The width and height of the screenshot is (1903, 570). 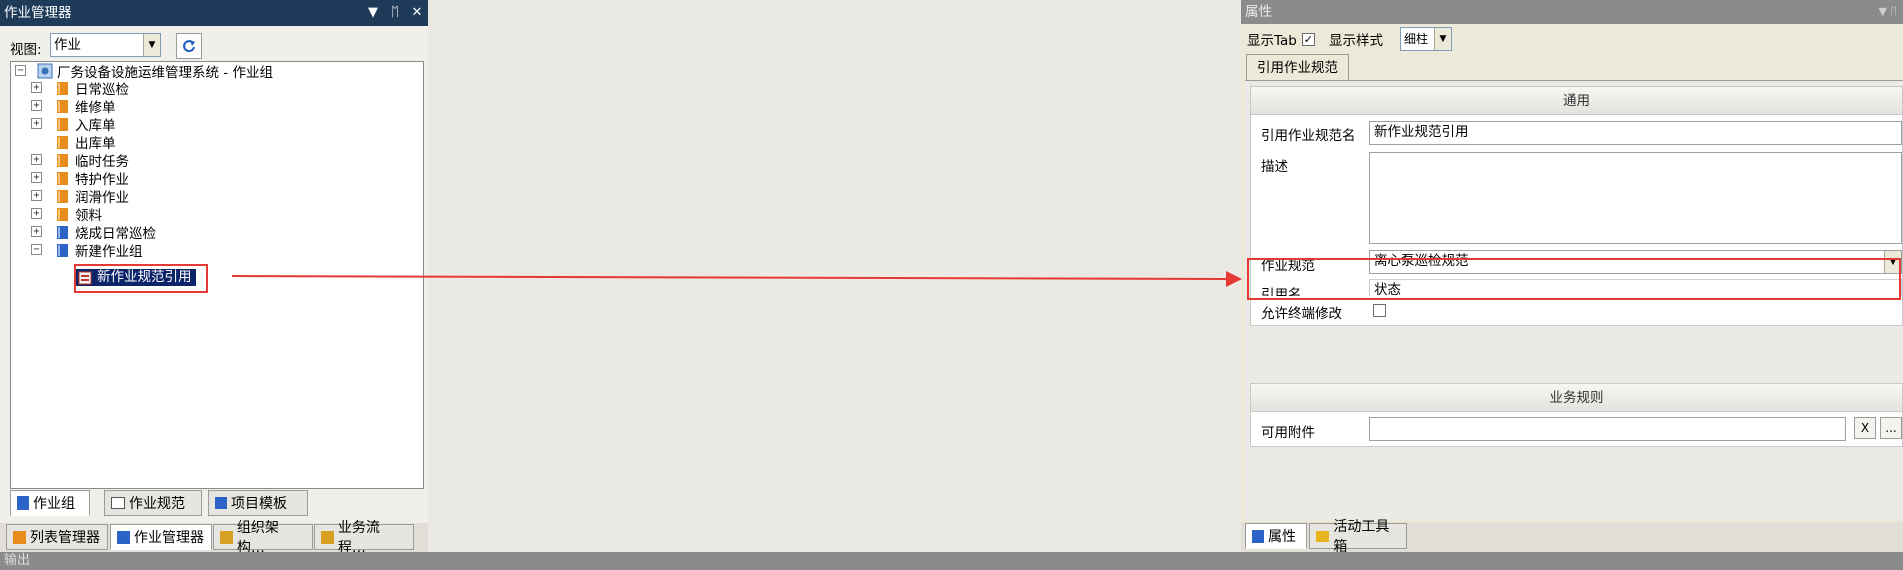 I want to click on close-icon: ✕, so click(x=417, y=13).